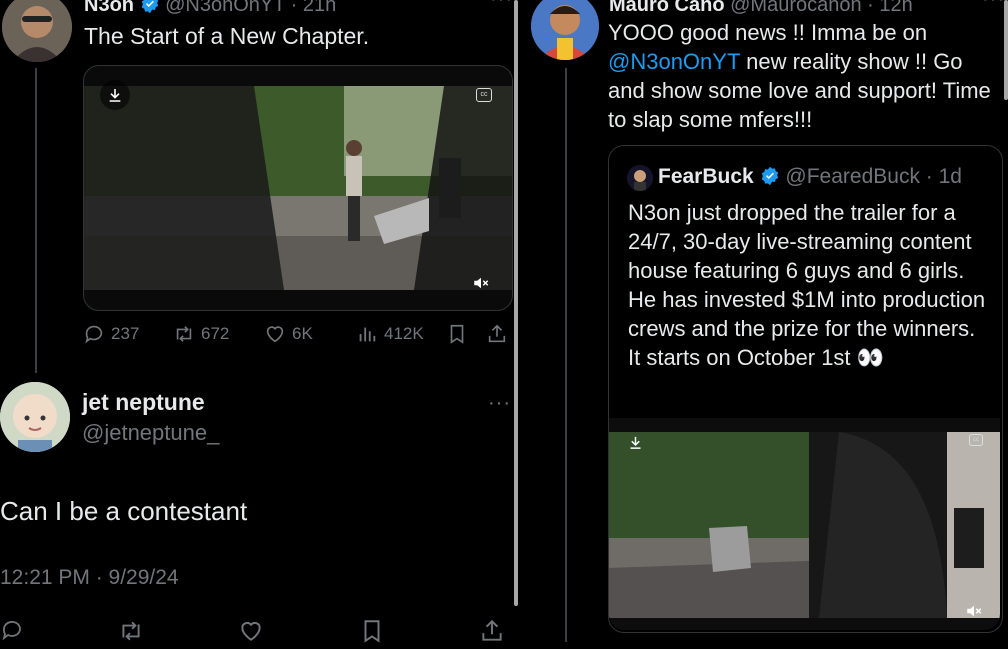  Describe the element at coordinates (481, 285) in the screenshot. I see `mute-icon` at that location.